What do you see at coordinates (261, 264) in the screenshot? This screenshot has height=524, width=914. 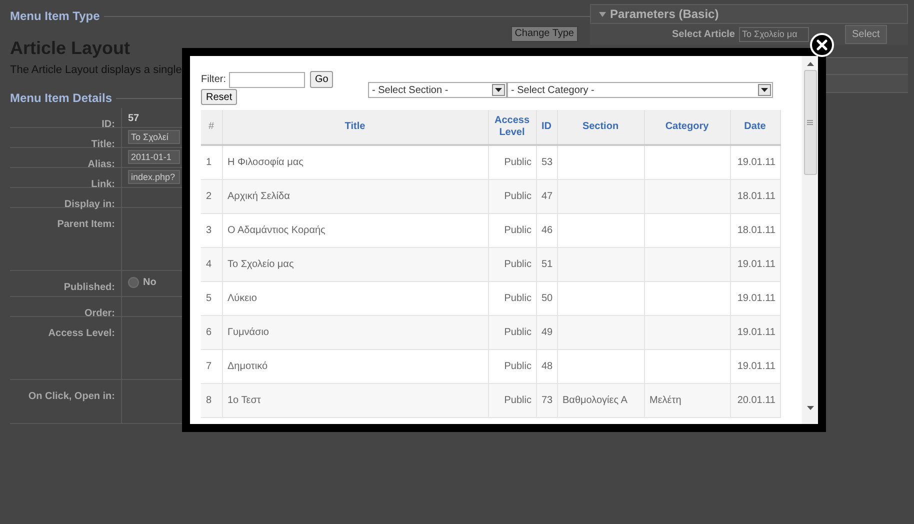 I see `article-link: Το Σχολείο μας` at bounding box center [261, 264].